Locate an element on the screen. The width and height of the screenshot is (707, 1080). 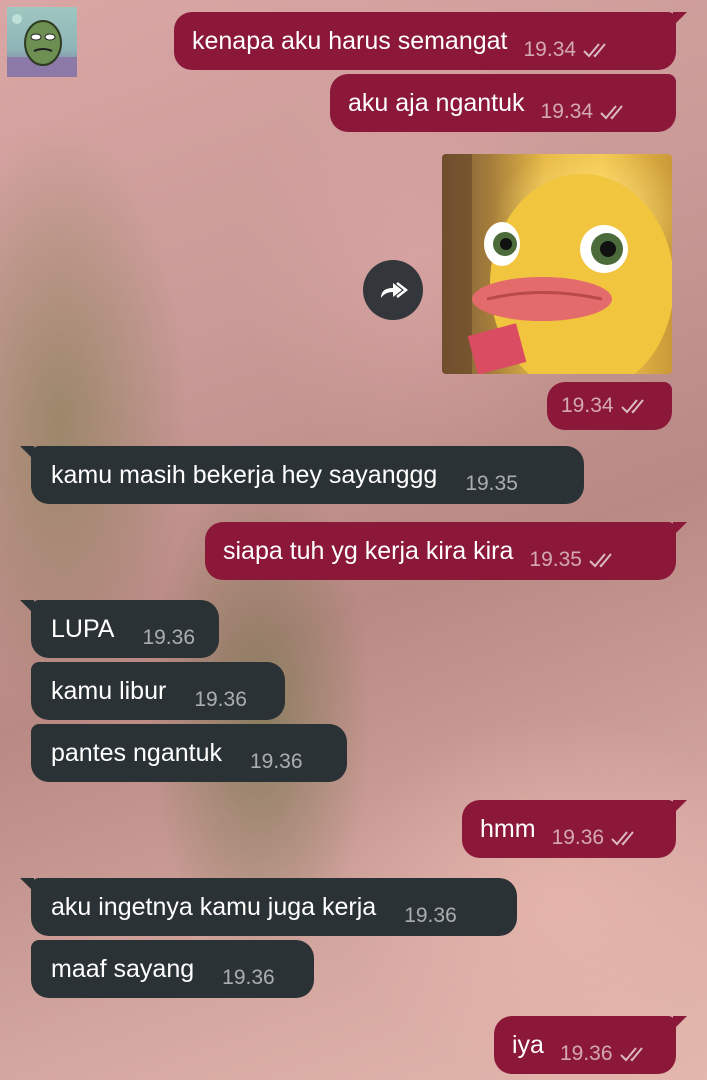
message-bubble-incoming: kamu libur 19.36 is located at coordinates (158, 691).